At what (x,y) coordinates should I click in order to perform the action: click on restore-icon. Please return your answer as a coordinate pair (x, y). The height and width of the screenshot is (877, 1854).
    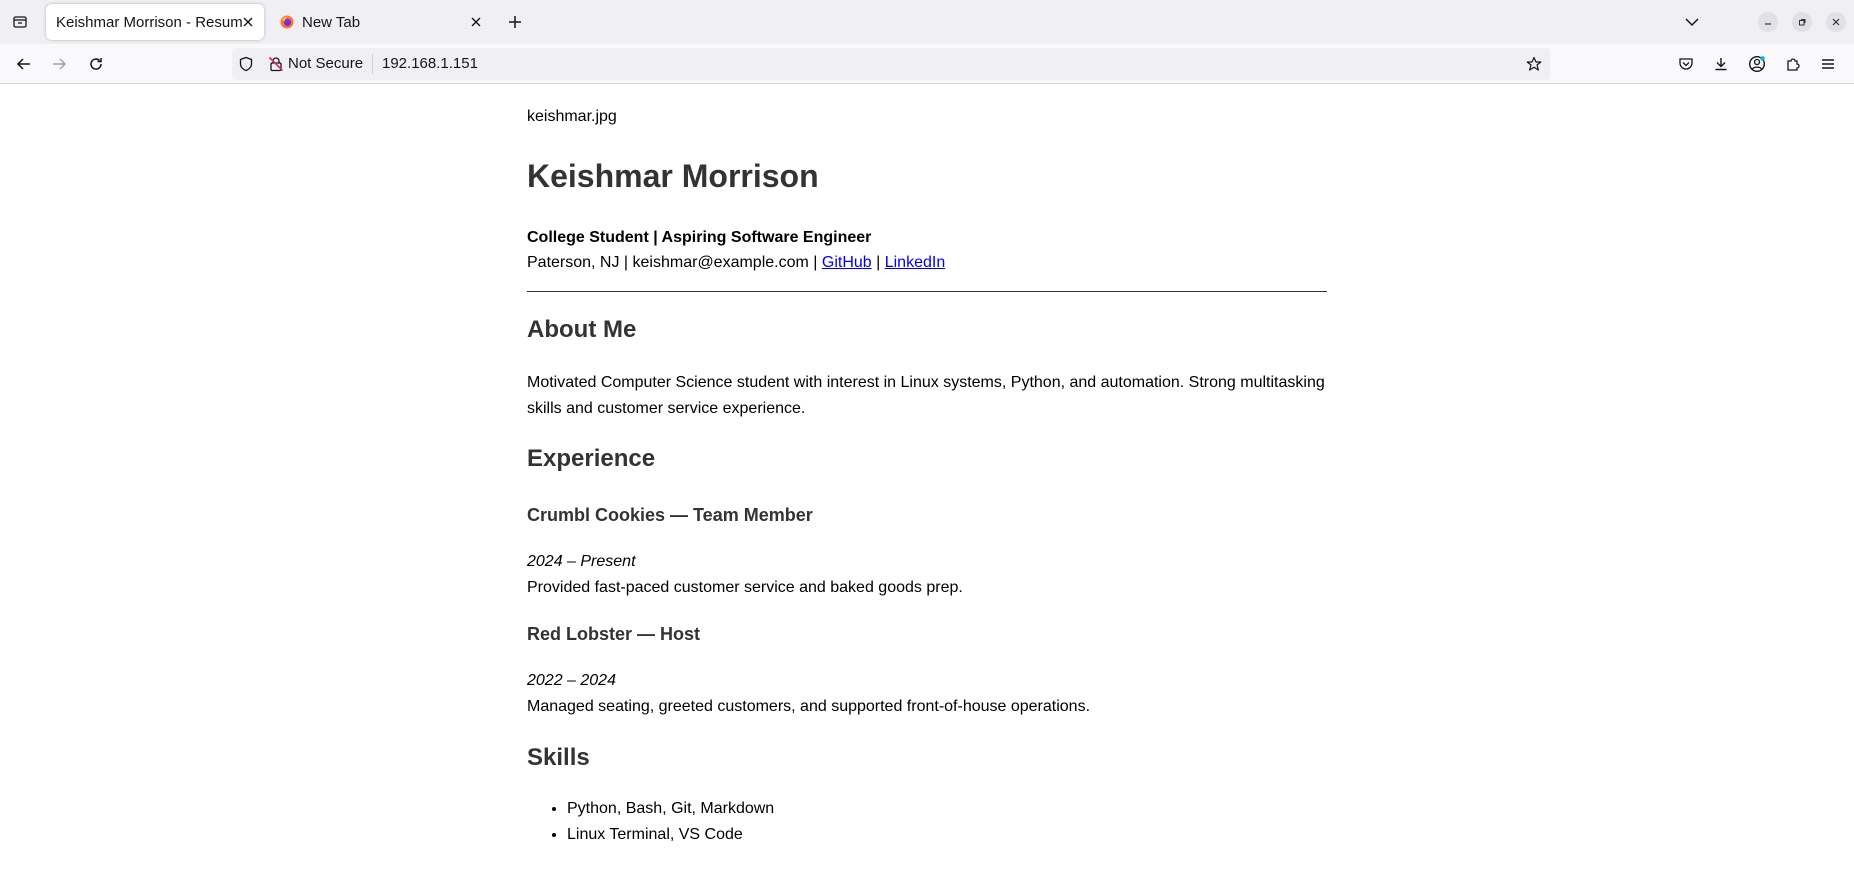
    Looking at the image, I should click on (1802, 22).